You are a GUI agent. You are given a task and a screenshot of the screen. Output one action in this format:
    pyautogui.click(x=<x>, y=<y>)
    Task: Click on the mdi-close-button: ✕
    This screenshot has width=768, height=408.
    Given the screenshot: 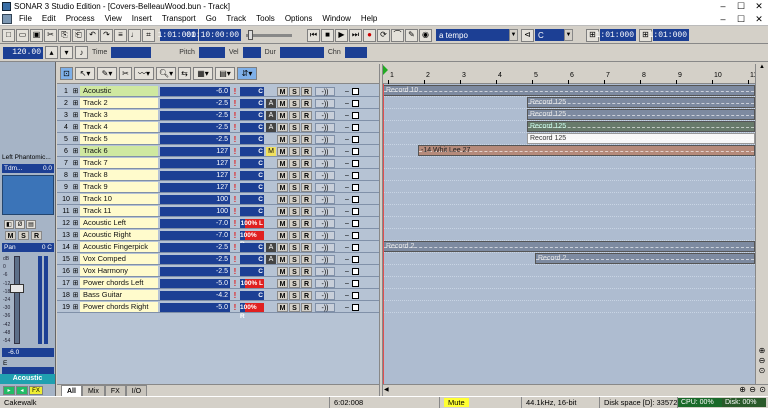 What is the action you would take?
    pyautogui.click(x=759, y=19)
    